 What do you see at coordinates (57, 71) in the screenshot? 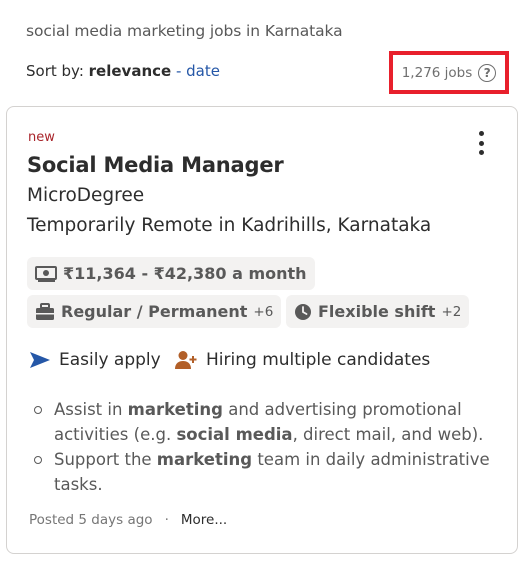
I see `sort-label: Sort by:` at bounding box center [57, 71].